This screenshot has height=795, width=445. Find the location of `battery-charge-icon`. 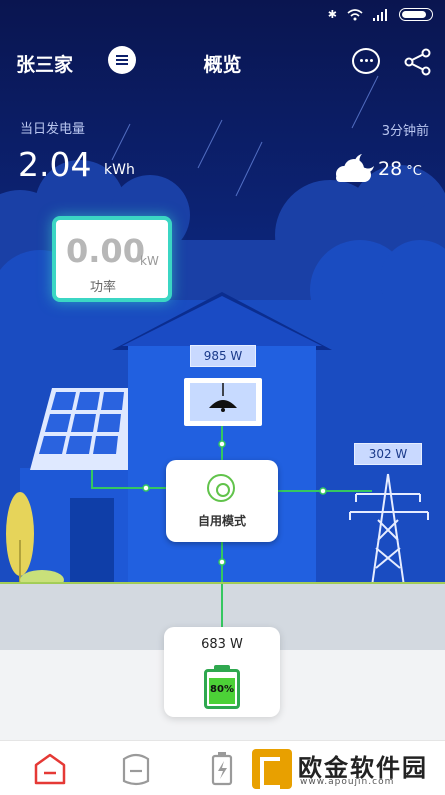

battery-charge-icon is located at coordinates (222, 769).